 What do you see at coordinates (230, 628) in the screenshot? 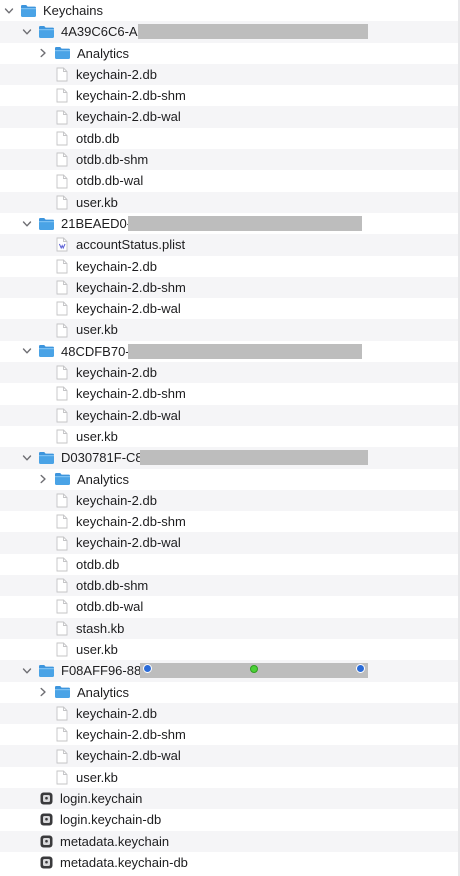
I see `file-row: stash.kb` at bounding box center [230, 628].